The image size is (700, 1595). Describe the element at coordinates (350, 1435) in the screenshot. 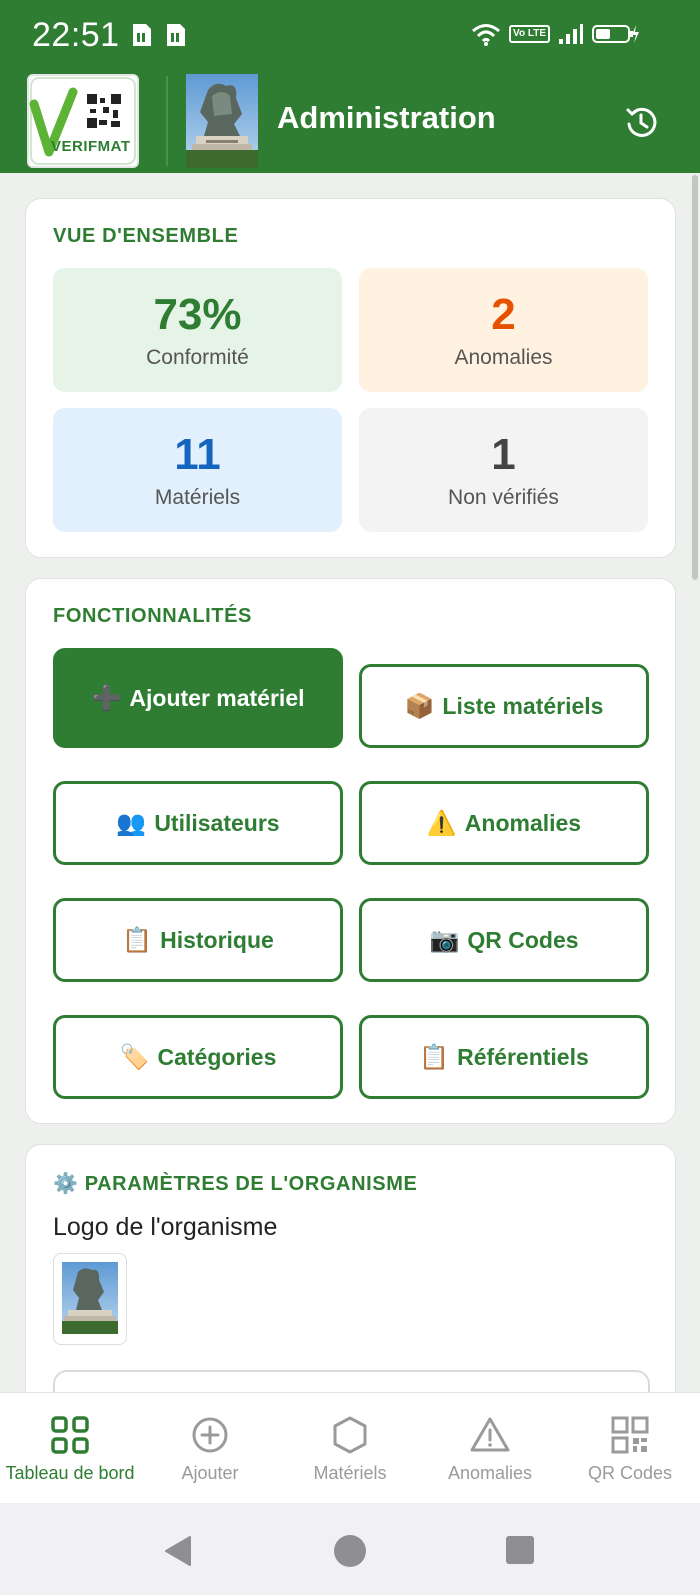

I see `hexagon-icon` at that location.